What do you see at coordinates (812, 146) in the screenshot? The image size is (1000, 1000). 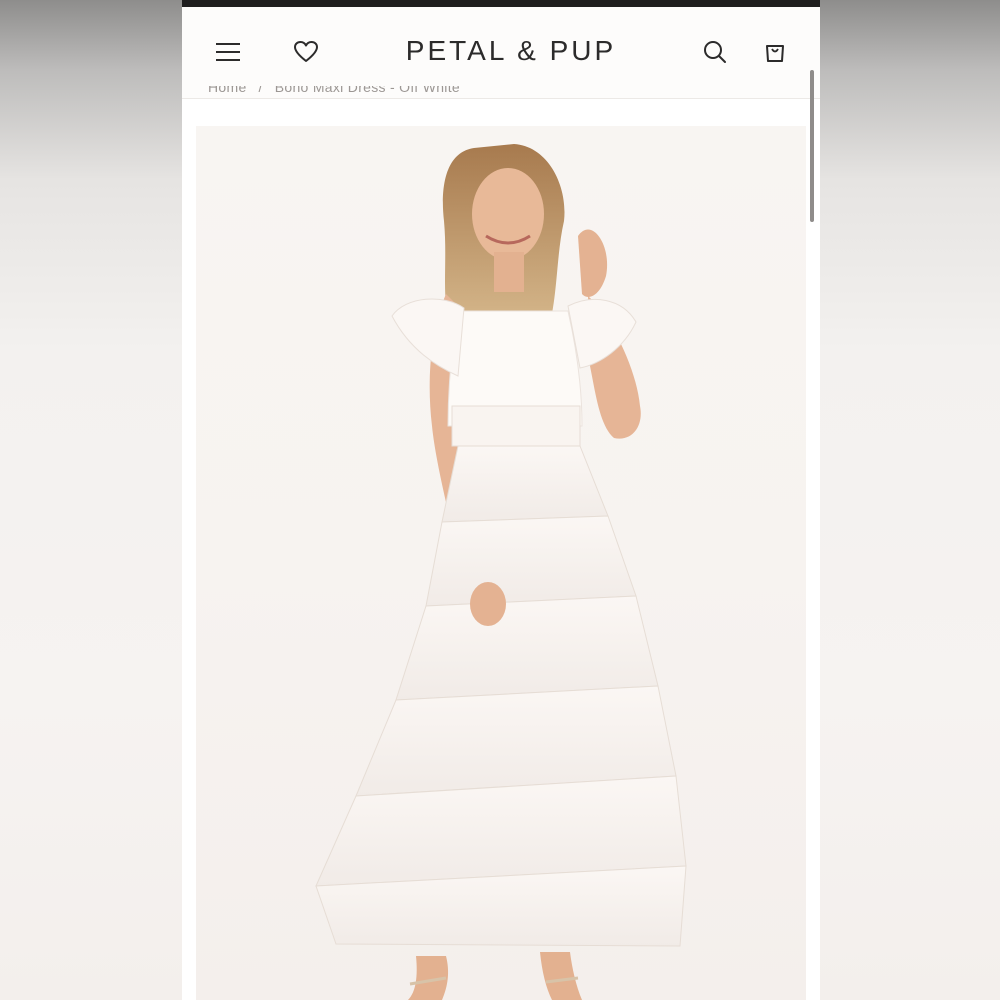 I see `scrollbar` at bounding box center [812, 146].